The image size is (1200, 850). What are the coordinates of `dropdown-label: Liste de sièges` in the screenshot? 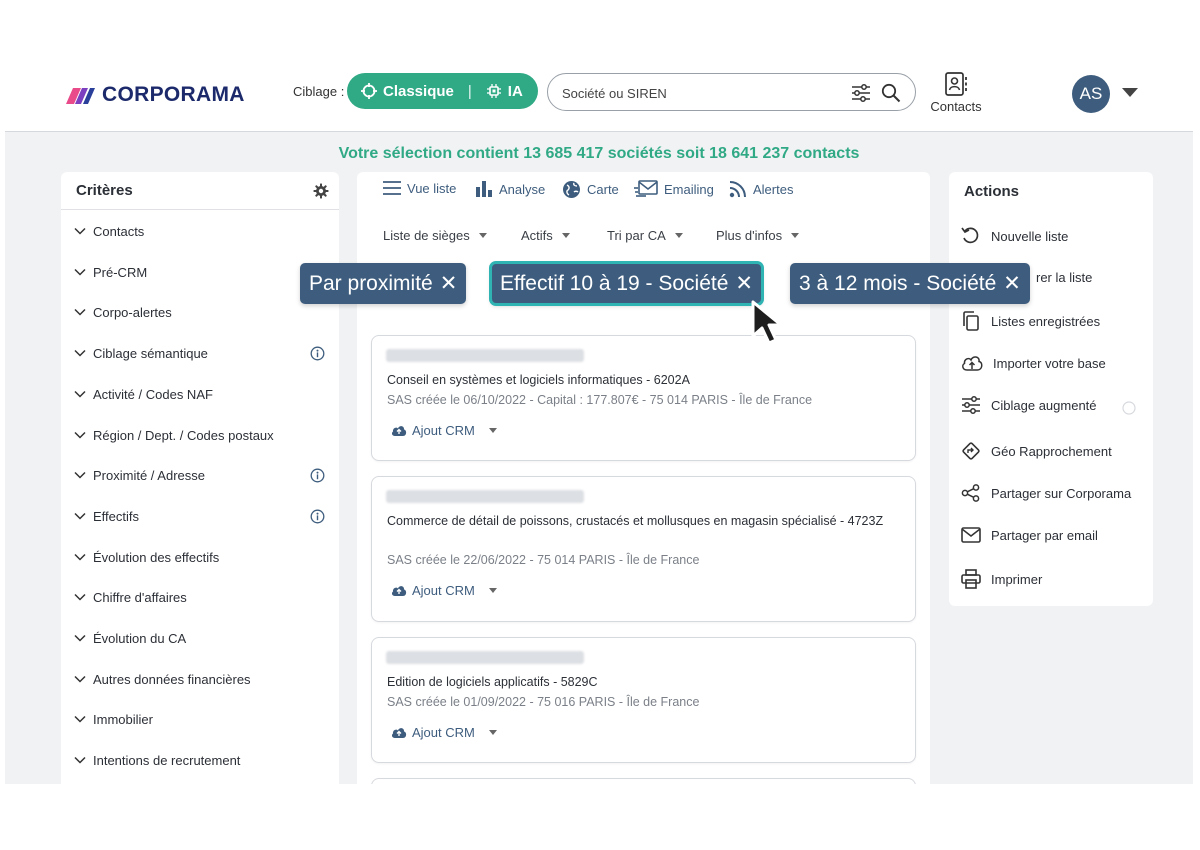 It's located at (426, 235).